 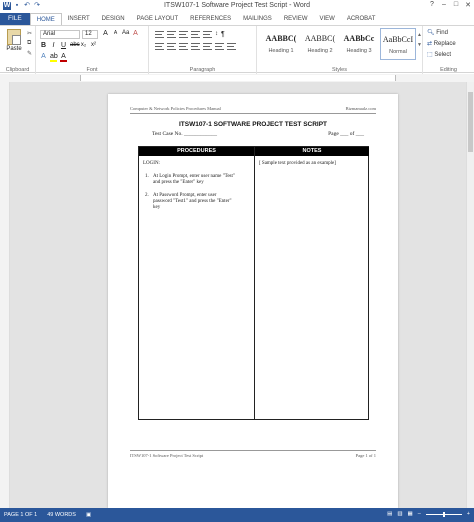 I want to click on increase-indent-icon, so click(x=207, y=34).